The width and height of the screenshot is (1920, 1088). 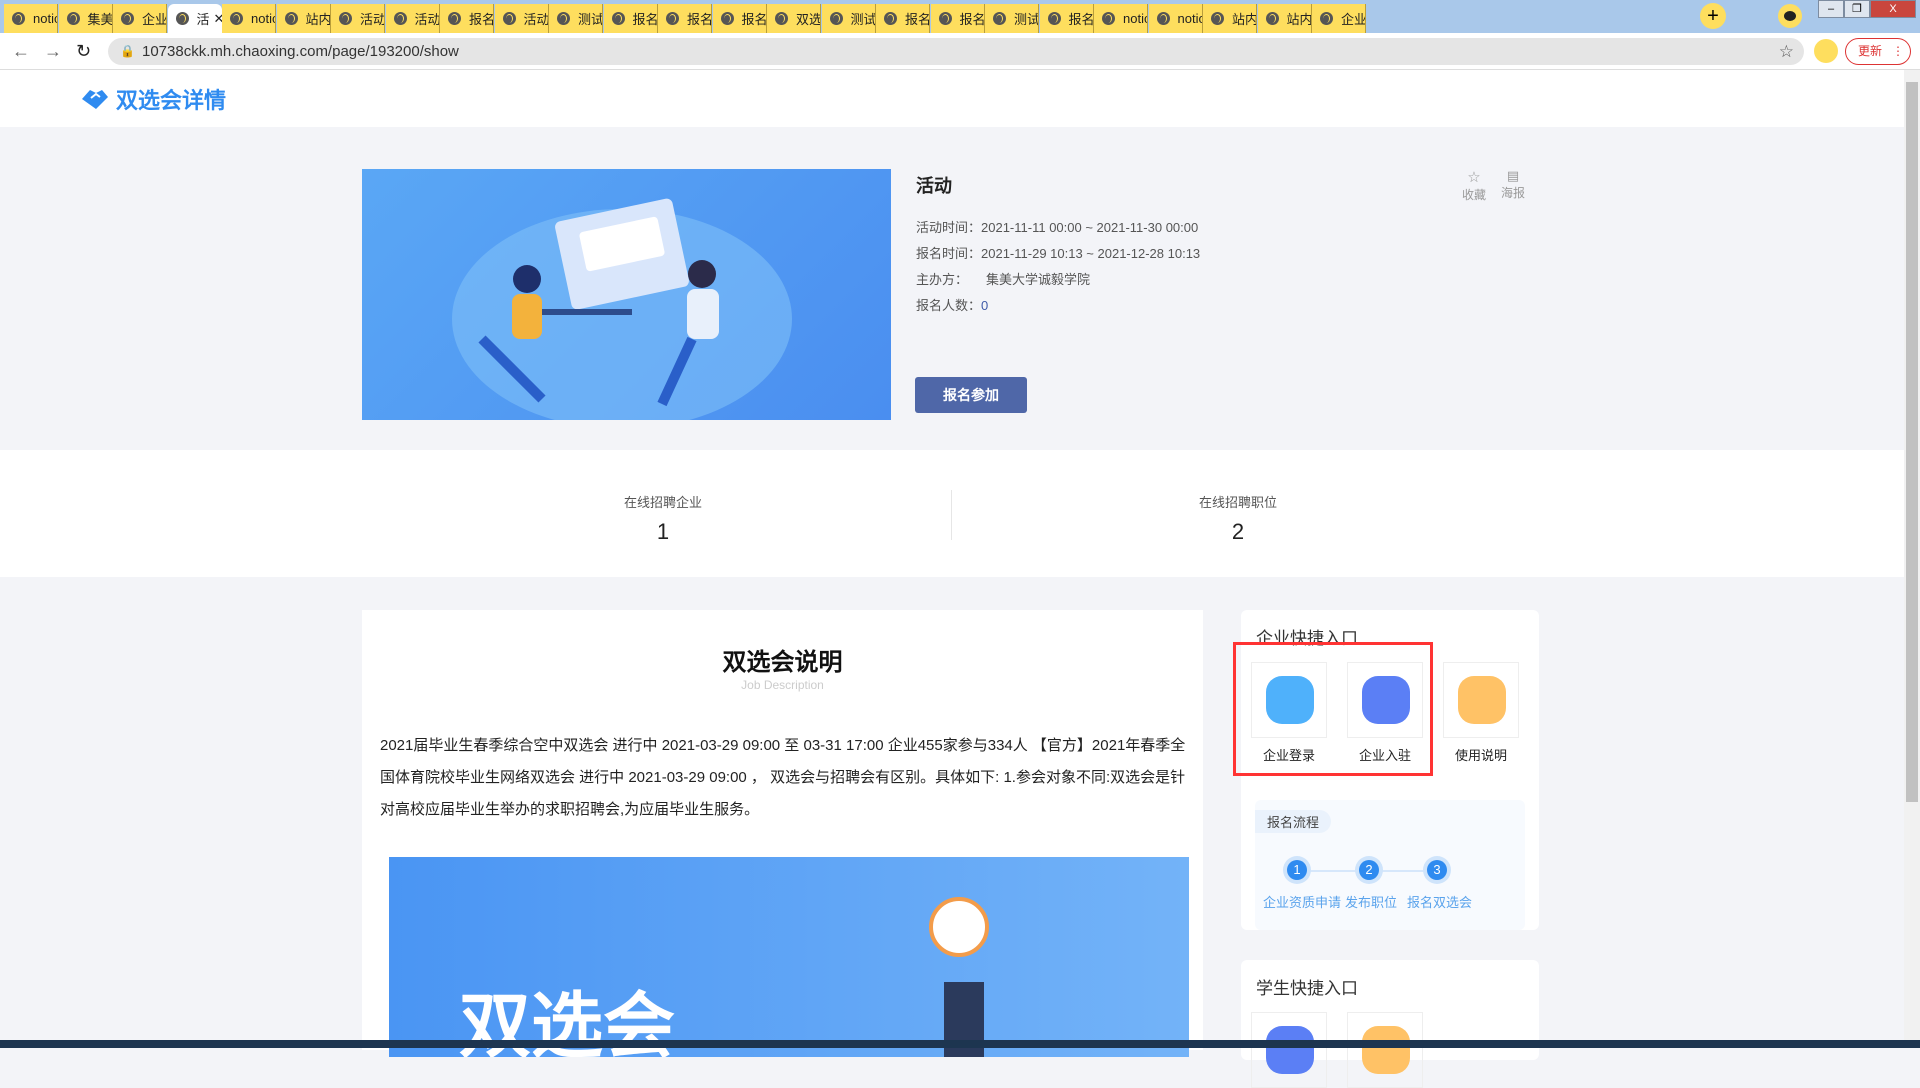 What do you see at coordinates (21, 51) in the screenshot?
I see `back-icon: ←` at bounding box center [21, 51].